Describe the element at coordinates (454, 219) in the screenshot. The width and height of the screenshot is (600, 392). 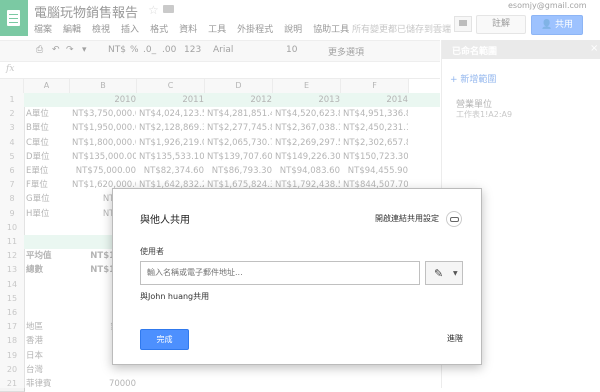
I see `link-icon` at that location.